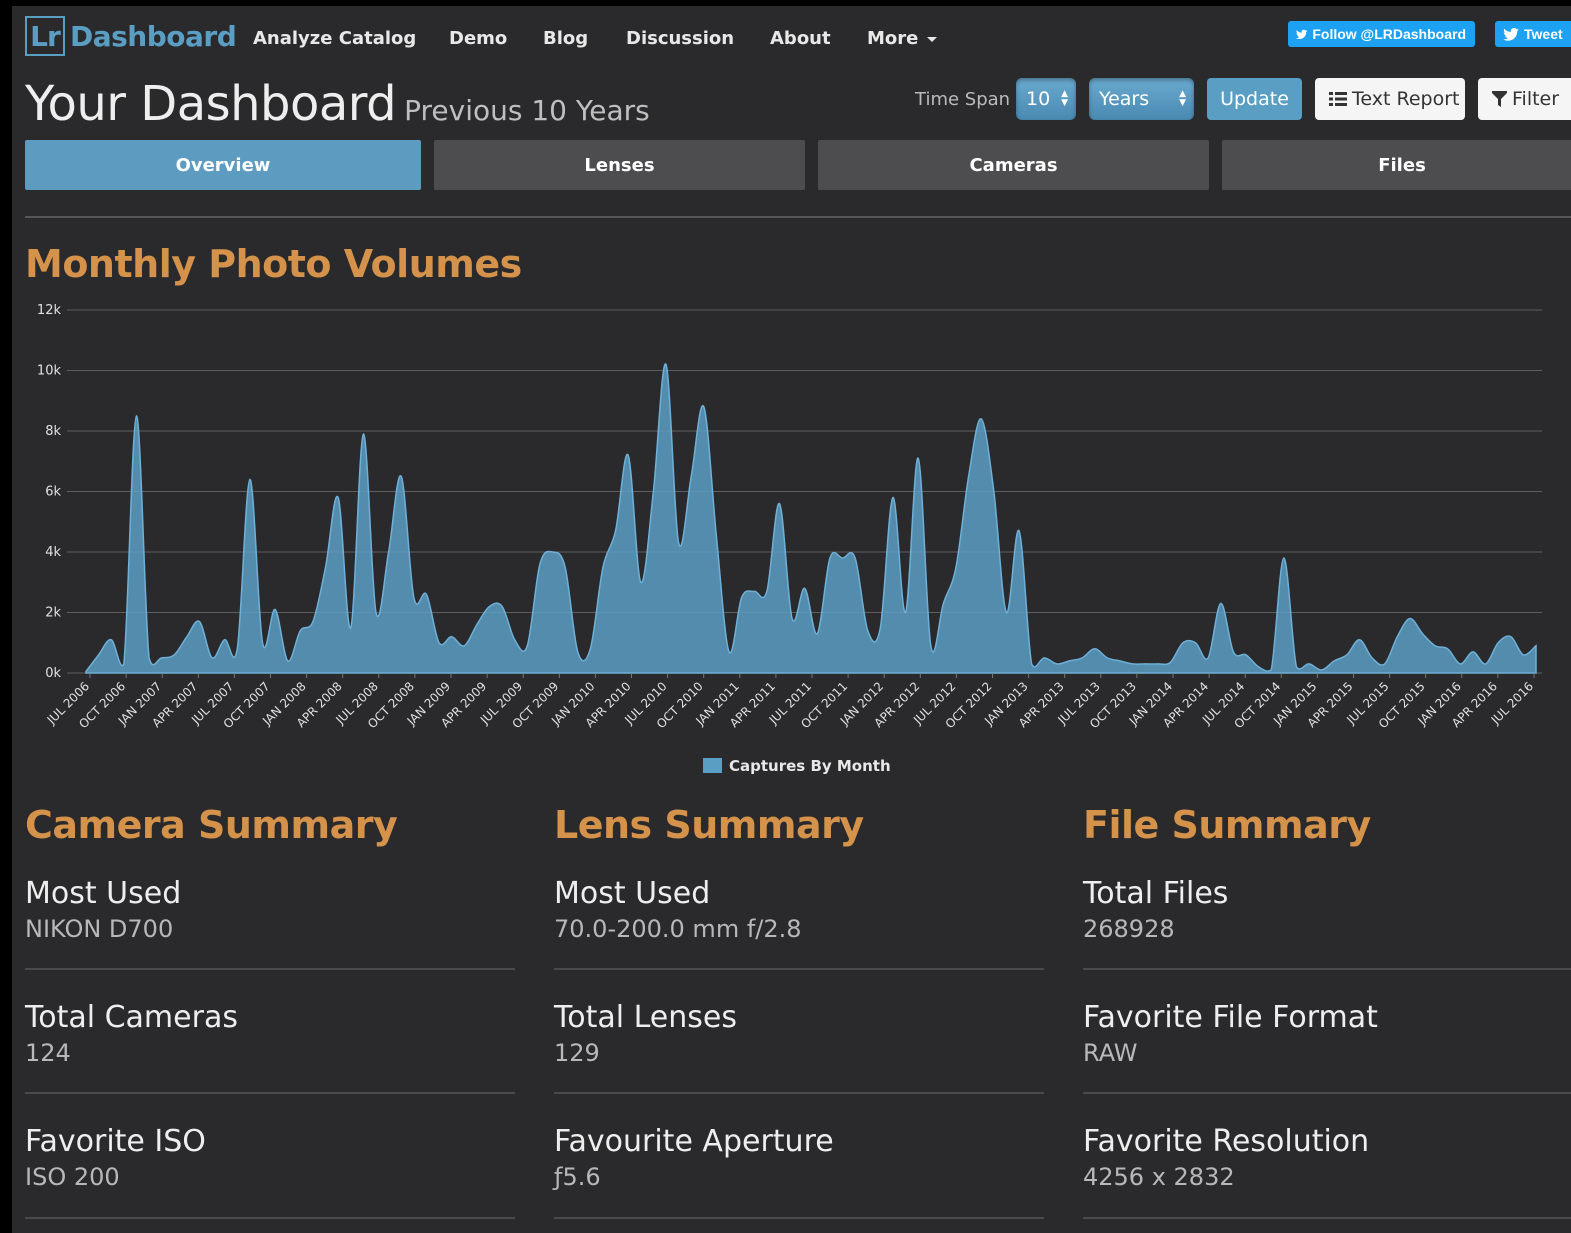  What do you see at coordinates (810, 766) in the screenshot?
I see `legend-label: Captures By Month` at bounding box center [810, 766].